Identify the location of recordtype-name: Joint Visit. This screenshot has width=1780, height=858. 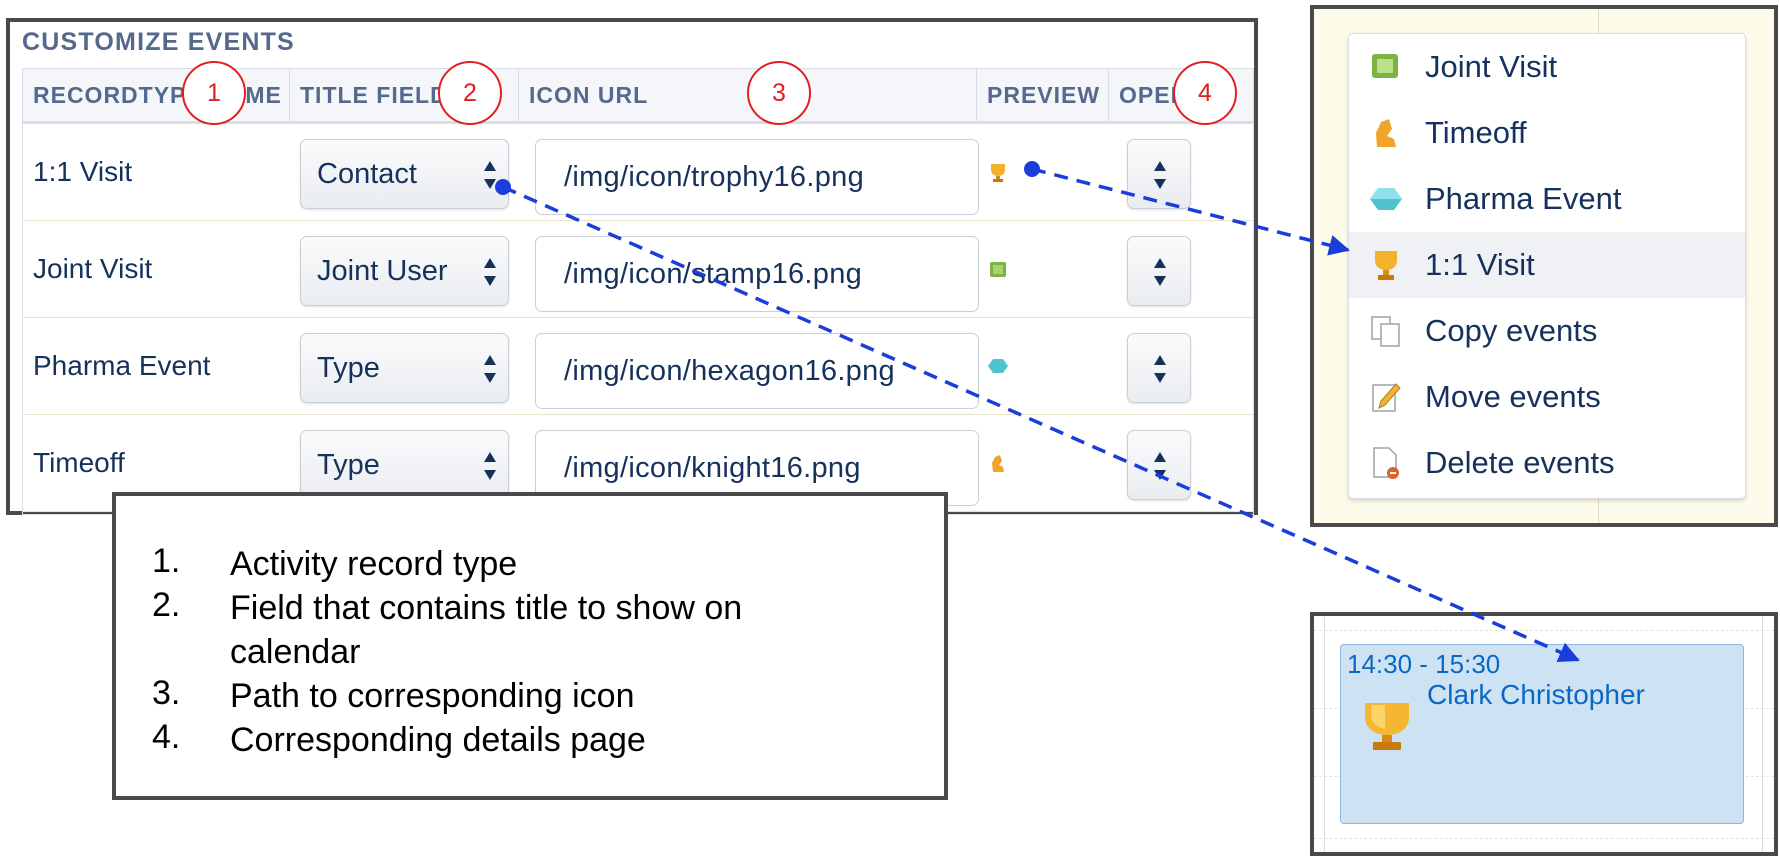
(93, 268).